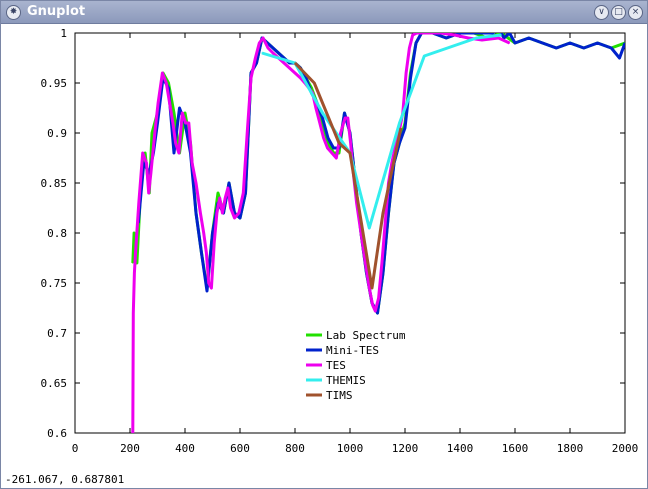 The width and height of the screenshot is (648, 489). What do you see at coordinates (65, 479) in the screenshot?
I see `status-coordinates: -261.067, 0.687801` at bounding box center [65, 479].